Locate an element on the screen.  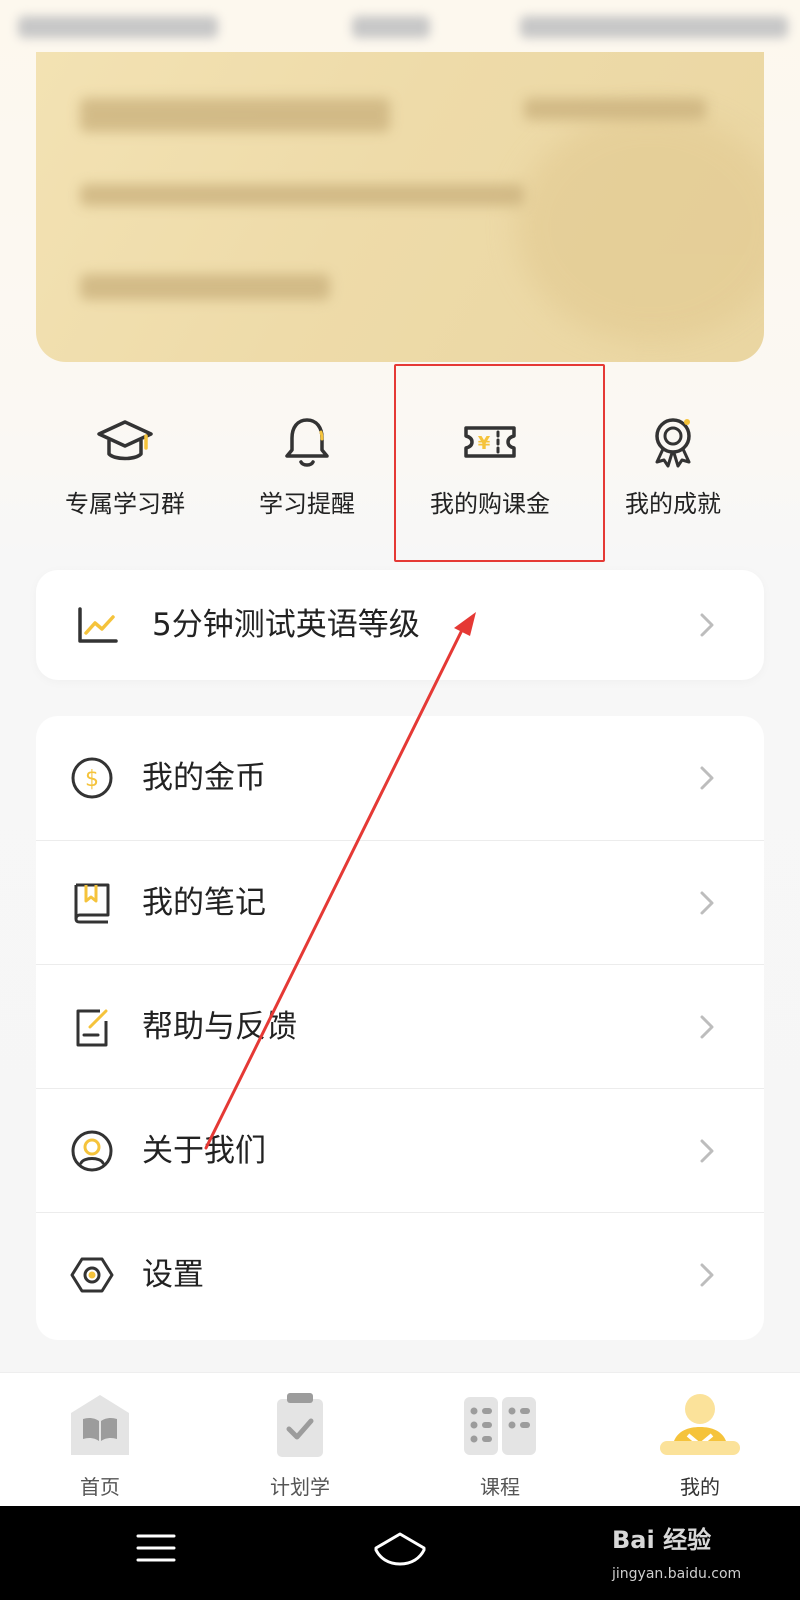
quick-label: 我的成就 is located at coordinates (673, 504).